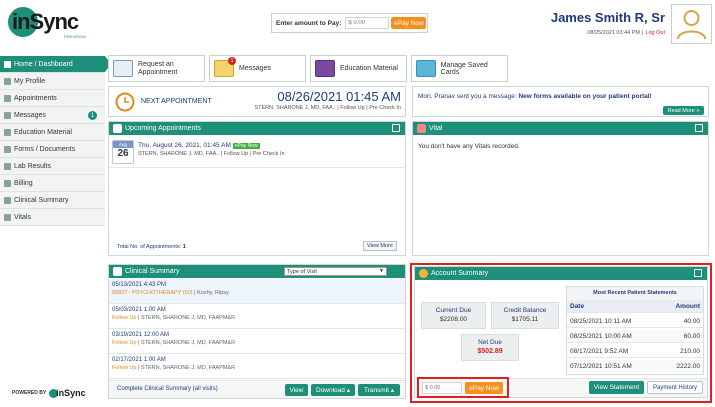  What do you see at coordinates (163, 128) in the screenshot?
I see `panel-title: Upcoming Appointments` at bounding box center [163, 128].